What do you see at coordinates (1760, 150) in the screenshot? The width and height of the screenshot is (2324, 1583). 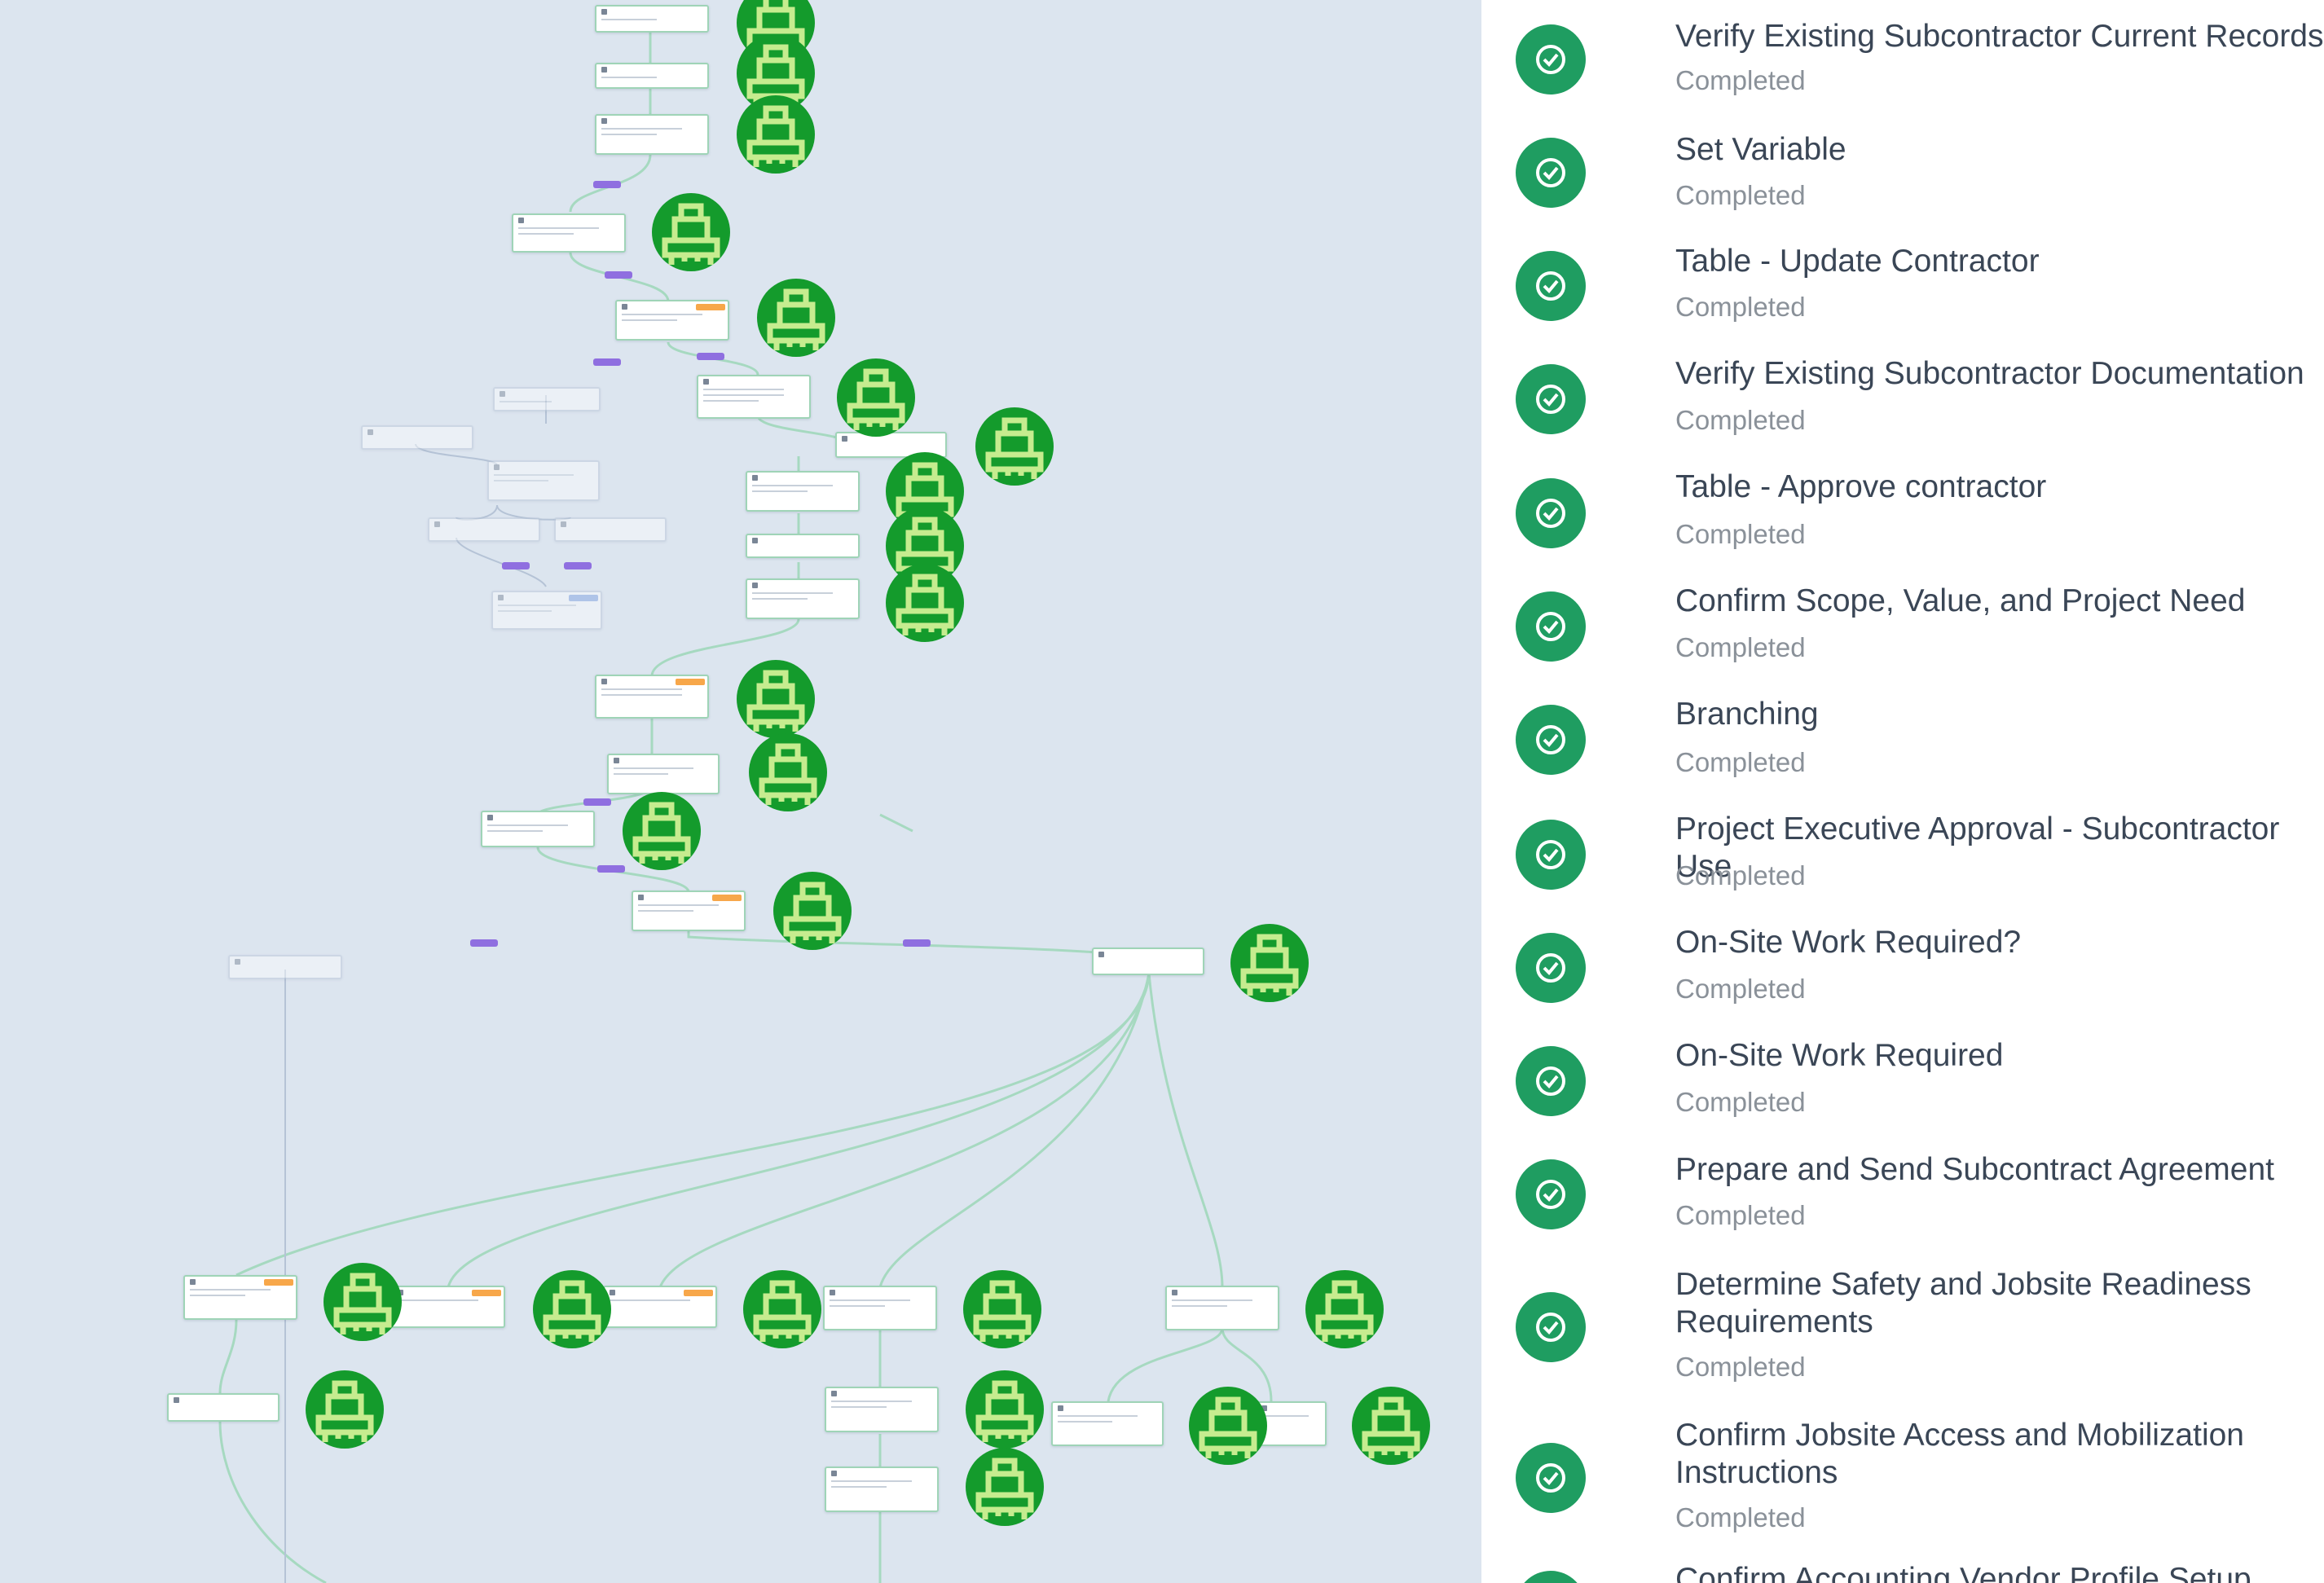 I see `step-title: Set Variable` at bounding box center [1760, 150].